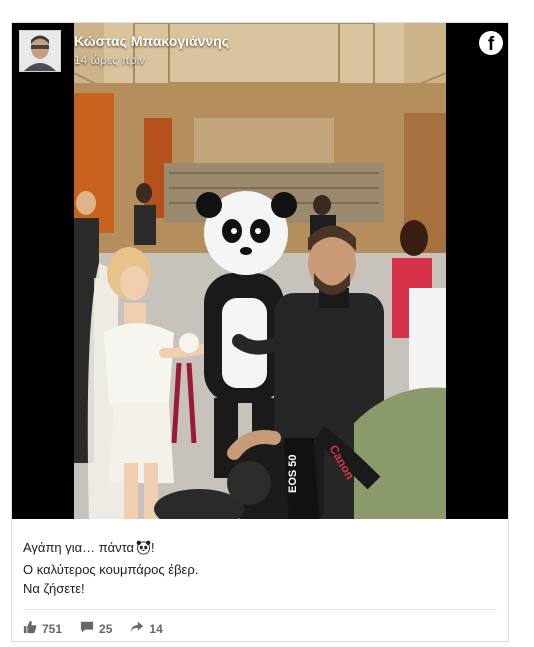 This screenshot has height=647, width=534. Describe the element at coordinates (110, 549) in the screenshot. I see `caption-line-1: Αγάπη για… πάντα!` at that location.